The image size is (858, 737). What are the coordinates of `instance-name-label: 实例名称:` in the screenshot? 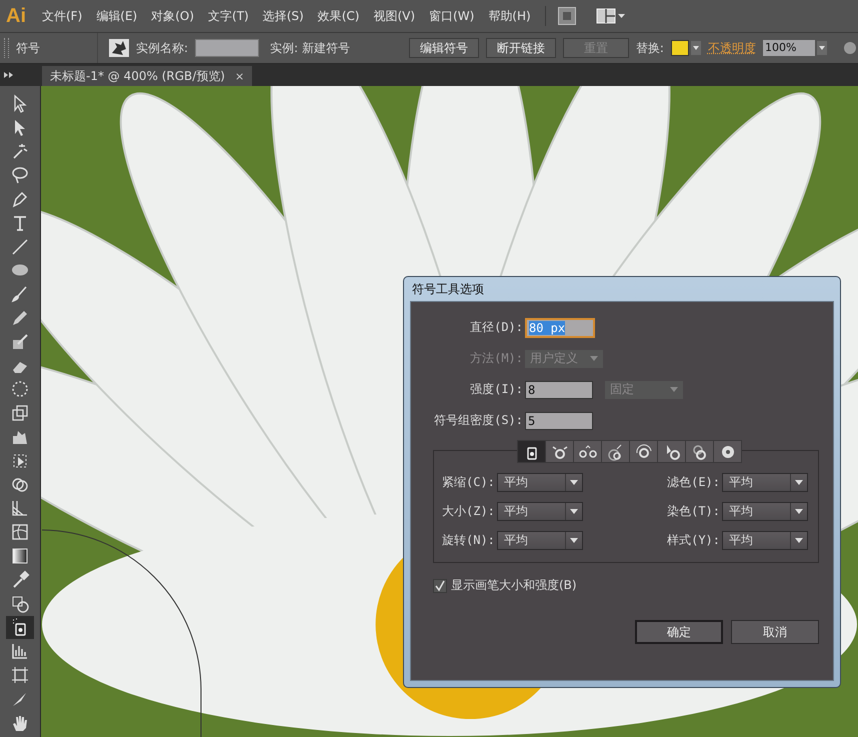 It's located at (162, 48).